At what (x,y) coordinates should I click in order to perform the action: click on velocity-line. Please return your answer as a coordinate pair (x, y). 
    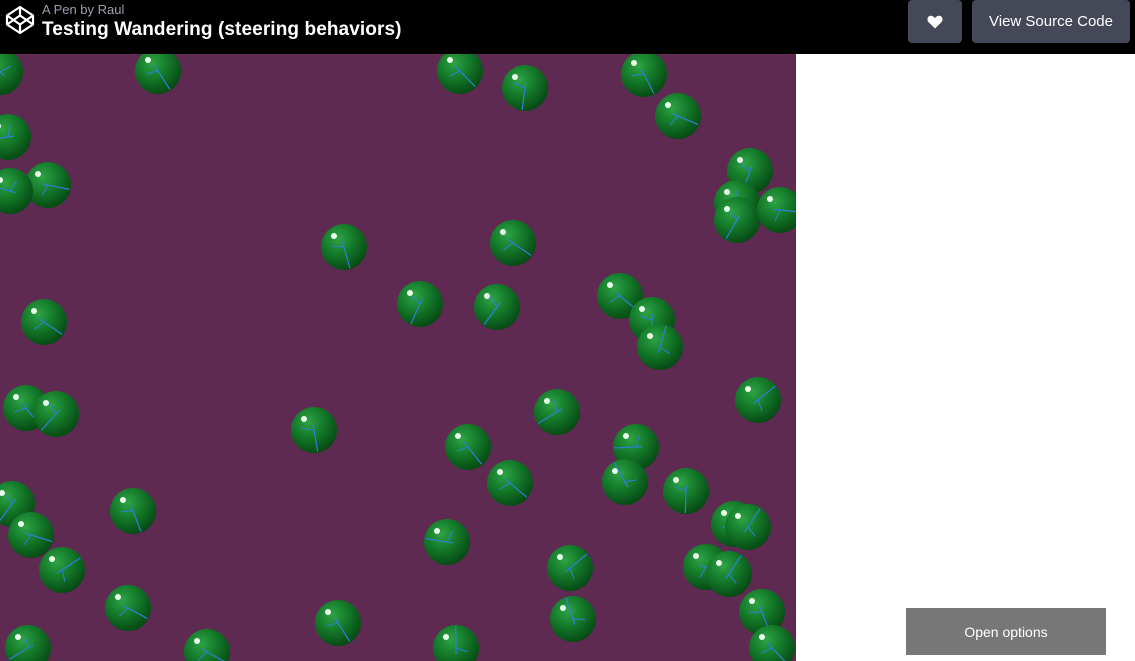
    Looking at the image, I should click on (685, 499).